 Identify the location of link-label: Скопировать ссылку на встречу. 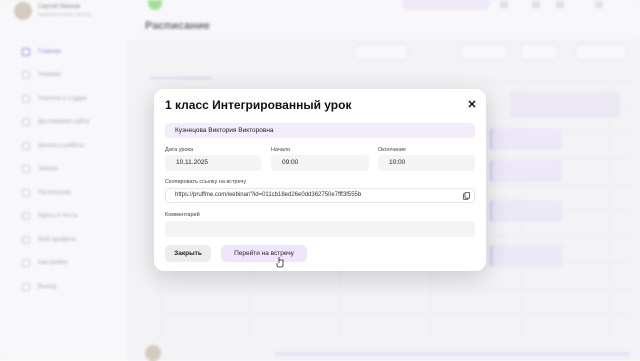
(206, 182).